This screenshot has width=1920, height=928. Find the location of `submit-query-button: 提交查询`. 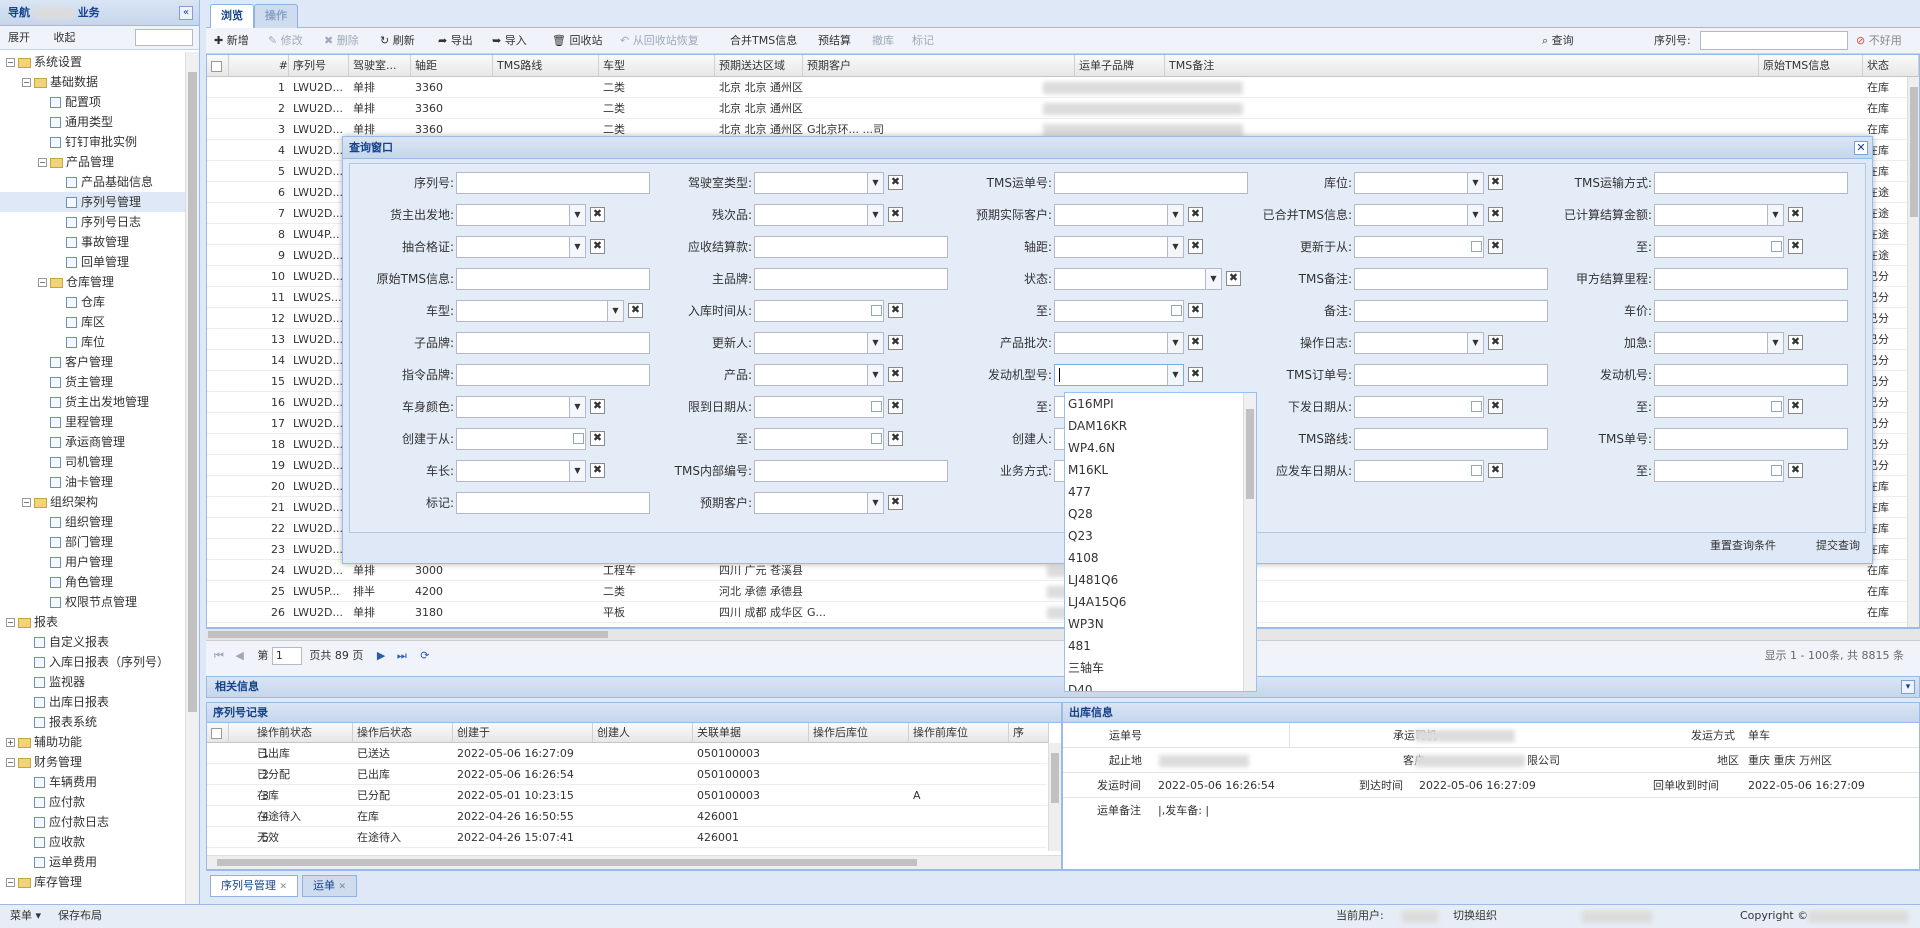

submit-query-button: 提交查询 is located at coordinates (1838, 546).